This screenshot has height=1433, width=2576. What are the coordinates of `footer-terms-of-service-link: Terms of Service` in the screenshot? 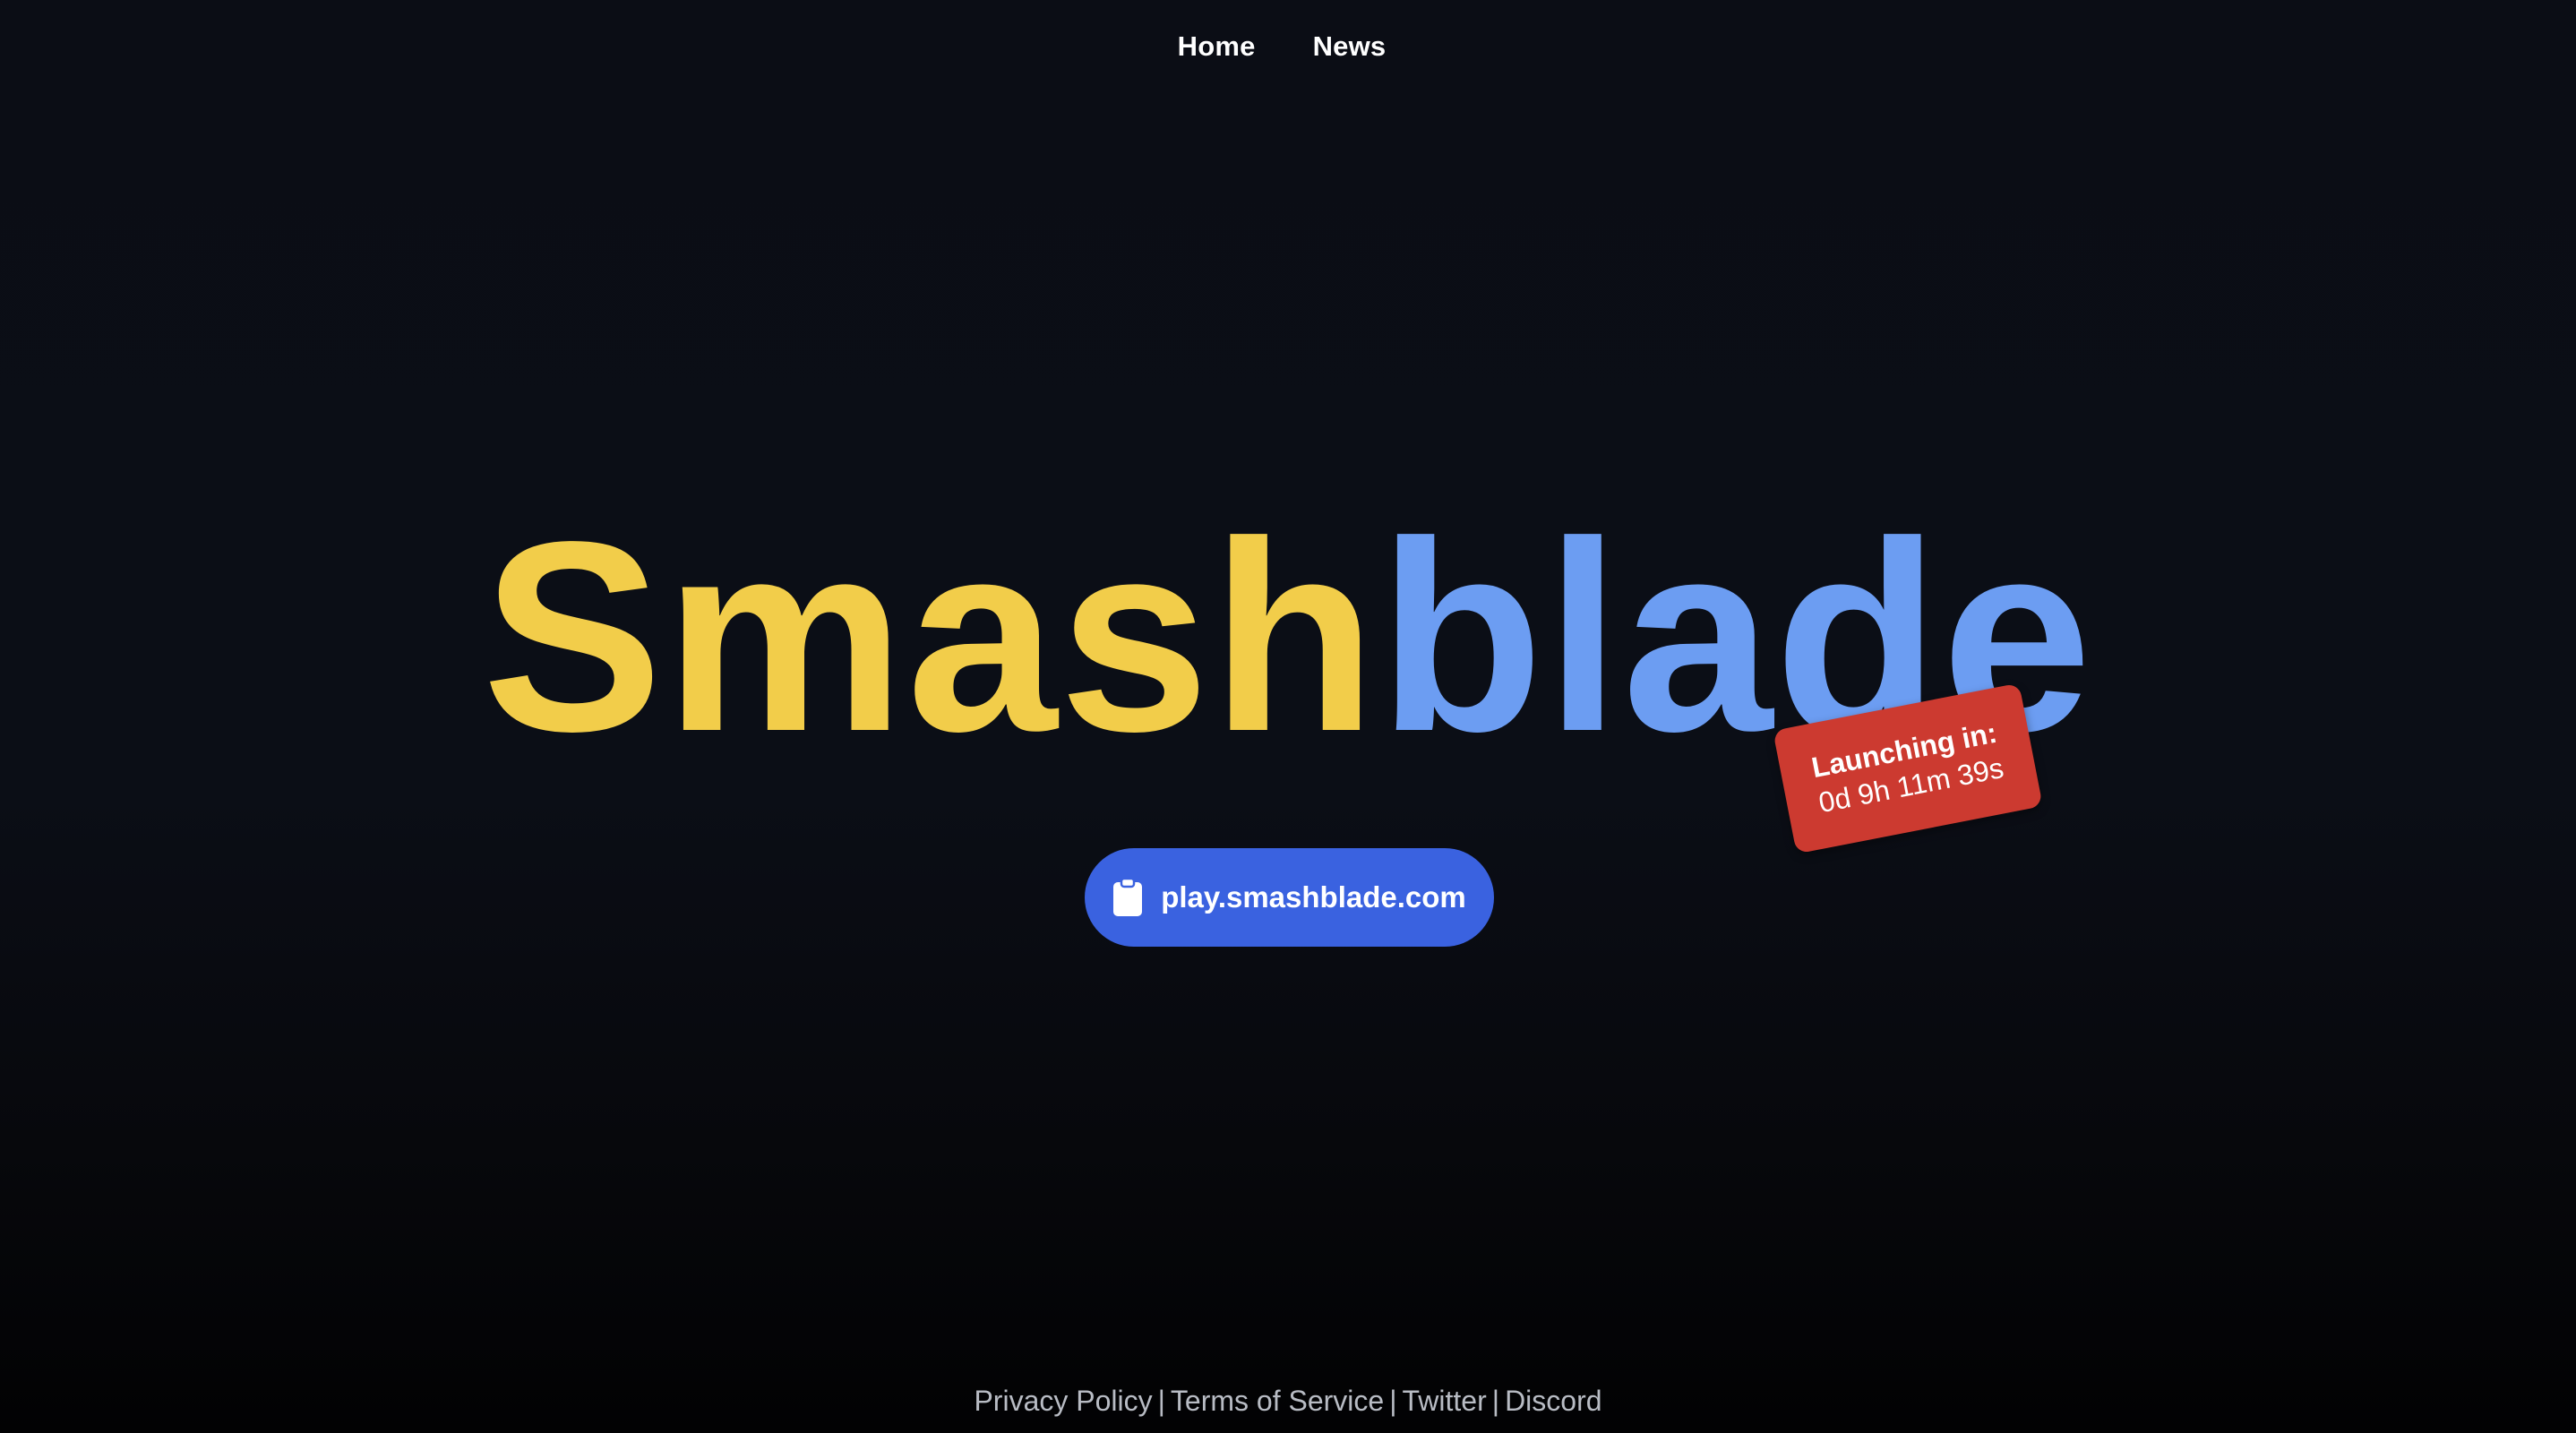 It's located at (1277, 1401).